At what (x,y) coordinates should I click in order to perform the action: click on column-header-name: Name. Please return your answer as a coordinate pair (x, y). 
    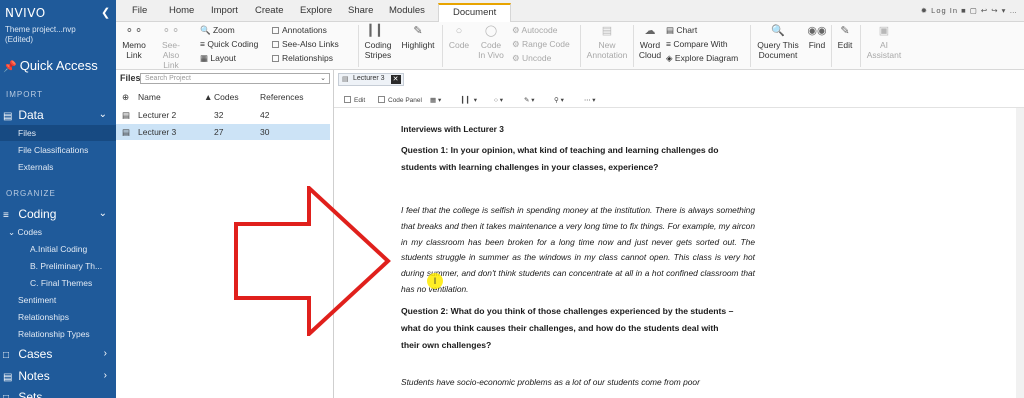
    Looking at the image, I should click on (149, 97).